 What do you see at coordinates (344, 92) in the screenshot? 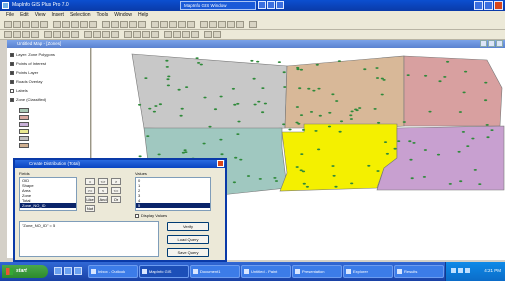
I see `zone-tan` at bounding box center [344, 92].